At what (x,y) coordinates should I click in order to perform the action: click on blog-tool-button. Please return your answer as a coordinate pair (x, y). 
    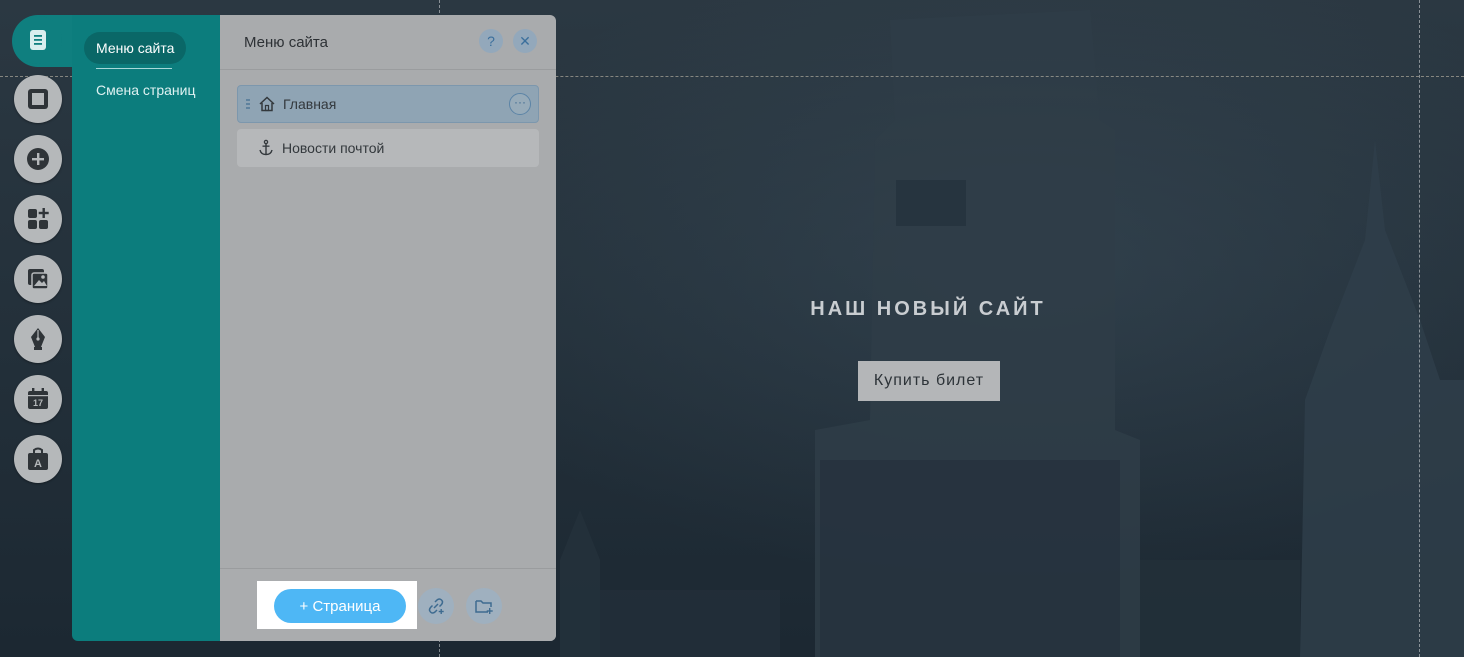
    Looking at the image, I should click on (38, 339).